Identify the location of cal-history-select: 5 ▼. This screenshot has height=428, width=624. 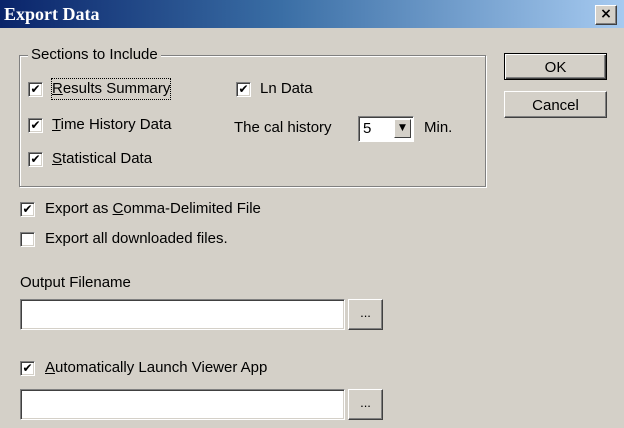
(386, 129).